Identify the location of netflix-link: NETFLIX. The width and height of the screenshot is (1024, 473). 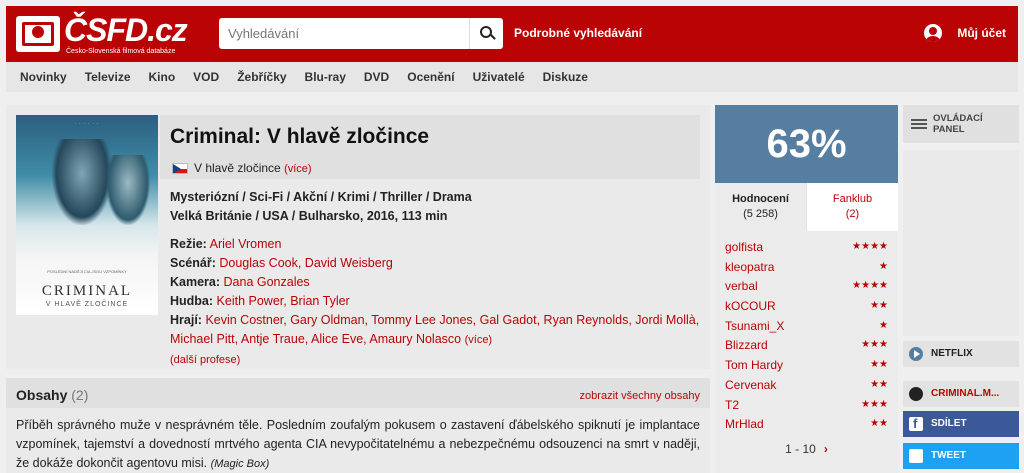
(961, 354).